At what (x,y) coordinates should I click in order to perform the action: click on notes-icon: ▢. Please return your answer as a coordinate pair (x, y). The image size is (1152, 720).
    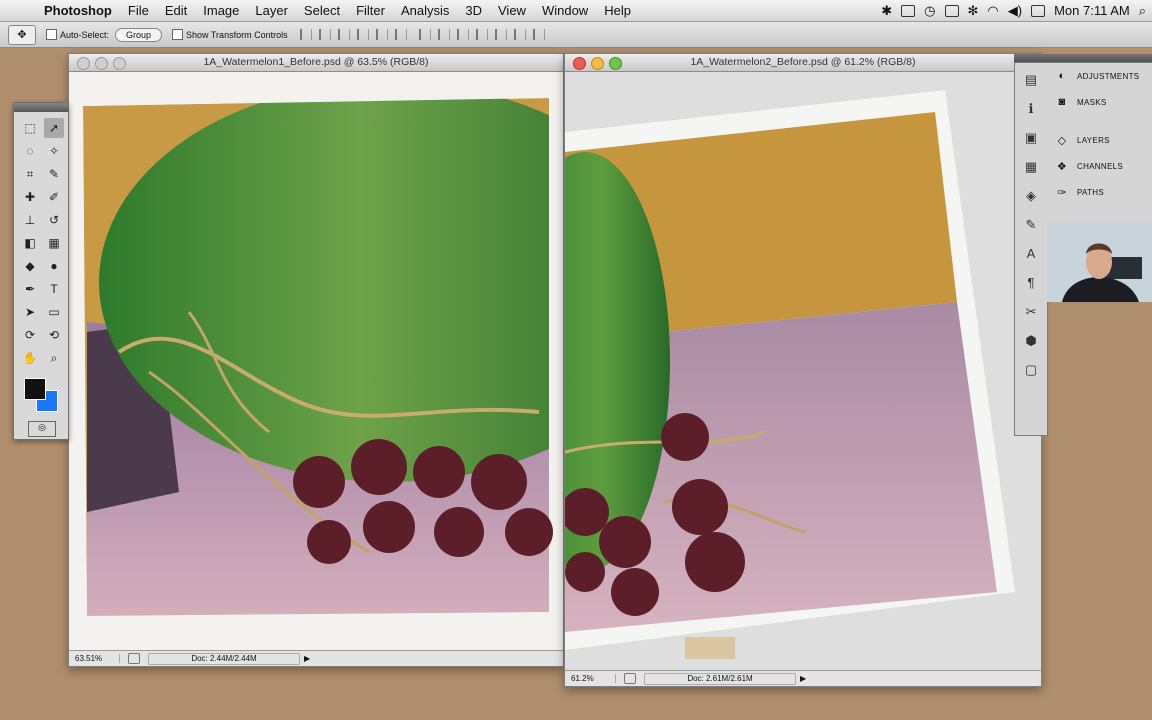
    Looking at the image, I should click on (1031, 370).